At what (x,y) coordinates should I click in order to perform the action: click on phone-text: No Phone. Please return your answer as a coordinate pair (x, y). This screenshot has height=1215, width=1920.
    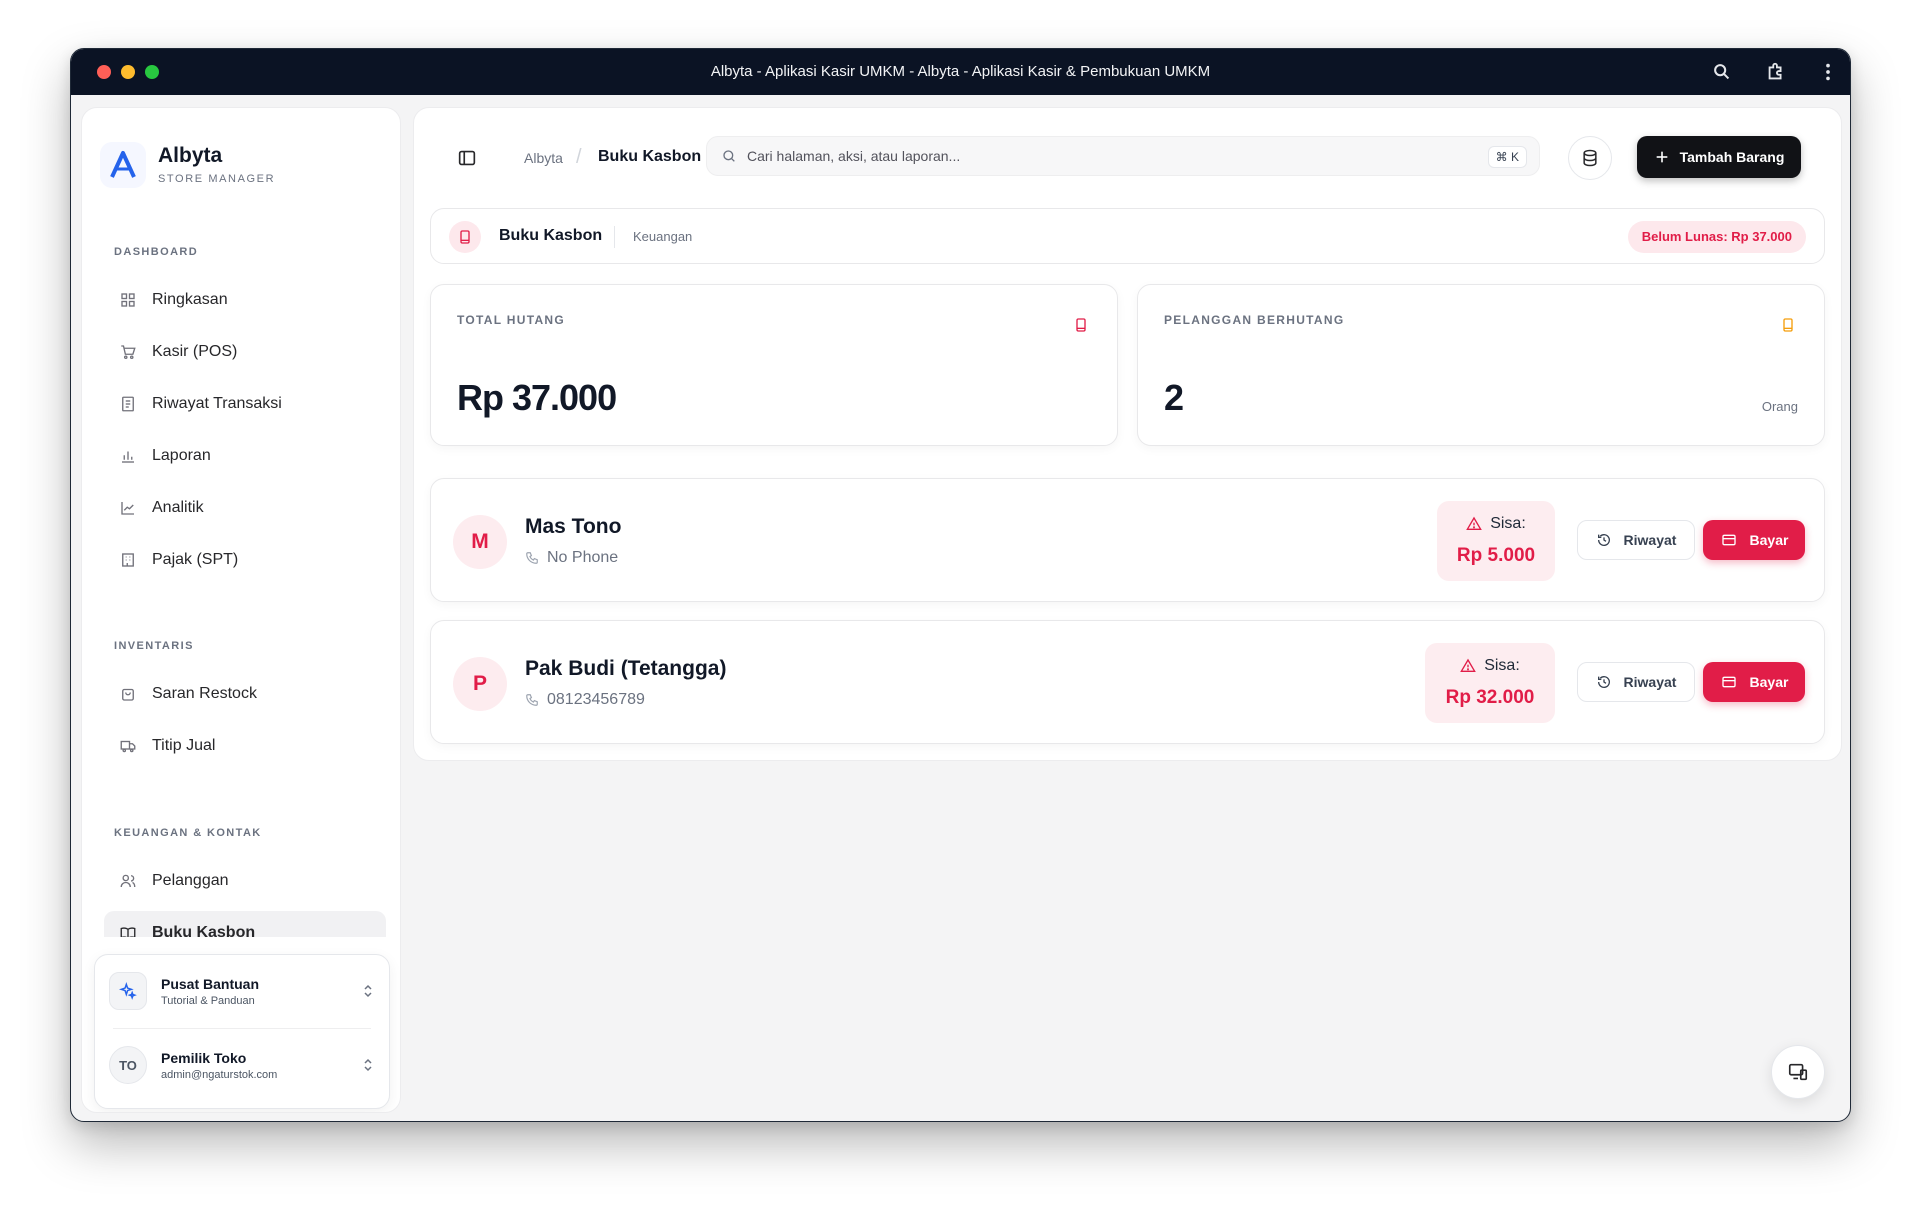
    Looking at the image, I should click on (583, 557).